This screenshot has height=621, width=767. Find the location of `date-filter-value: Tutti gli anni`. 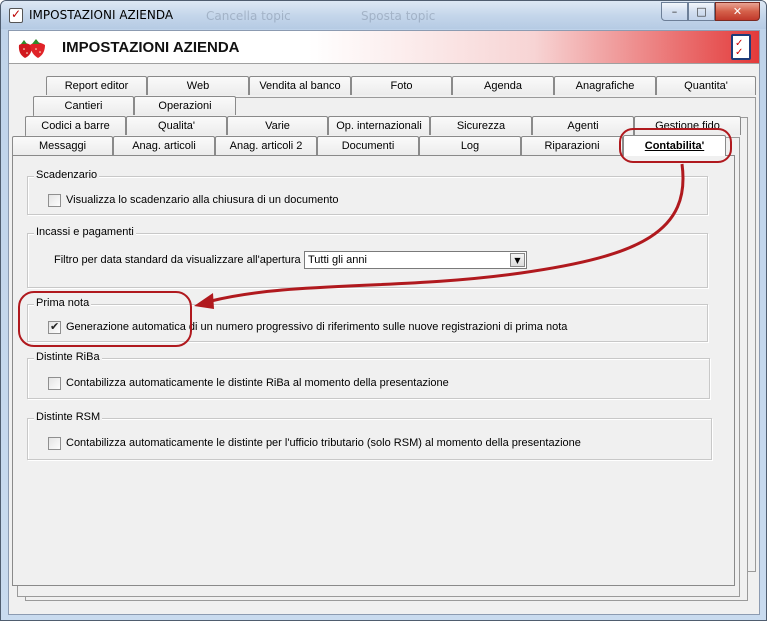

date-filter-value: Tutti gli anni is located at coordinates (337, 260).